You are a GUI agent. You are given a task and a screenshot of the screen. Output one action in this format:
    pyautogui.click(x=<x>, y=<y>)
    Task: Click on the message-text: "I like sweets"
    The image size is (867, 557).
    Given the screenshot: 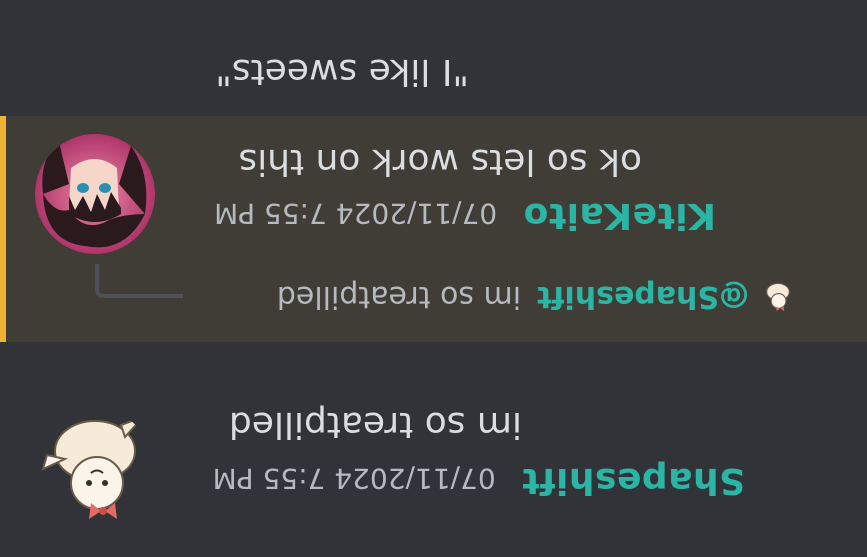 What is the action you would take?
    pyautogui.click(x=342, y=71)
    